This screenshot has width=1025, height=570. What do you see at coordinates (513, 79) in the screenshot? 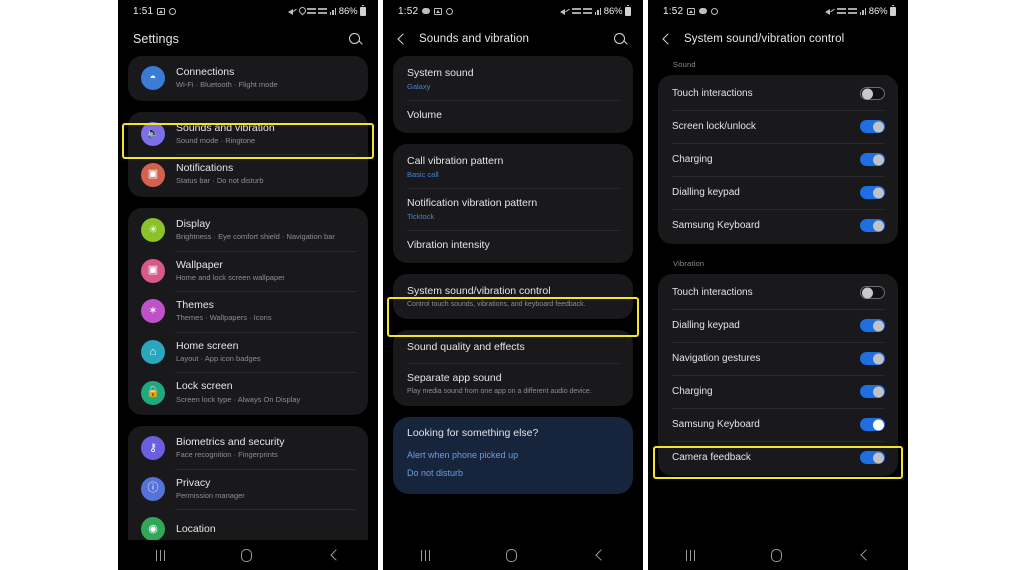
I see `list-item-system-sound: System sound Galaxy` at bounding box center [513, 79].